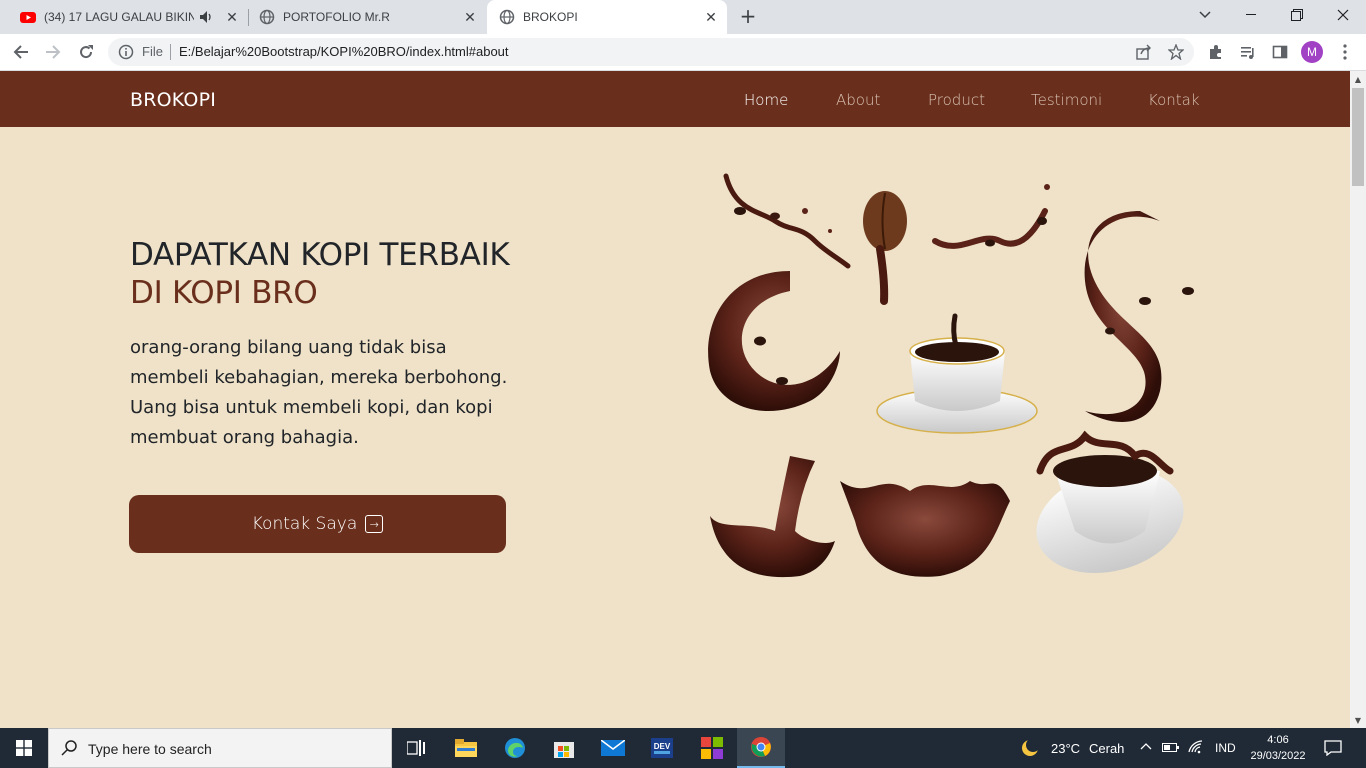 The image size is (1366, 768). What do you see at coordinates (320, 255) in the screenshot?
I see `hero-title-line1: DAPATKAN KOPI TERBAIK` at bounding box center [320, 255].